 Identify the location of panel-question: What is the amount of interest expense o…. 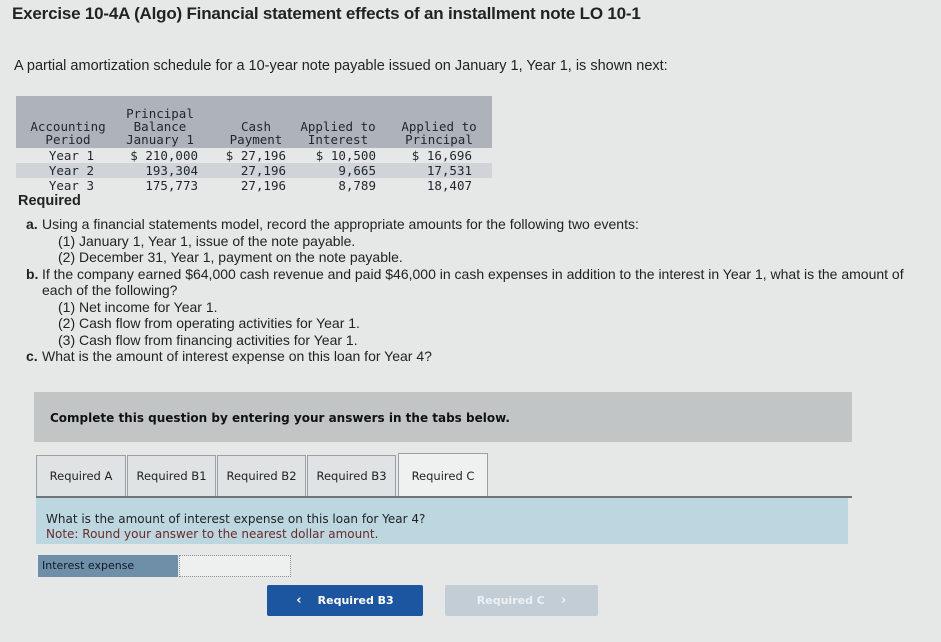
(236, 519).